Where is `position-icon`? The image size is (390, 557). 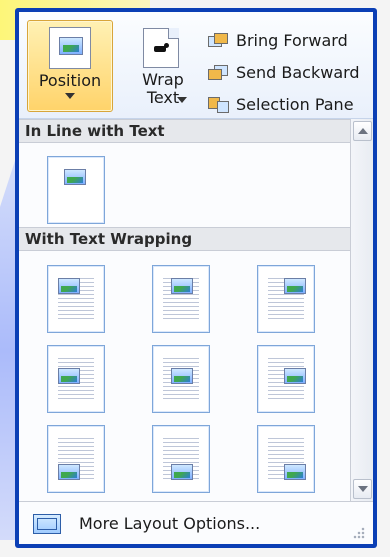
position-icon is located at coordinates (70, 48).